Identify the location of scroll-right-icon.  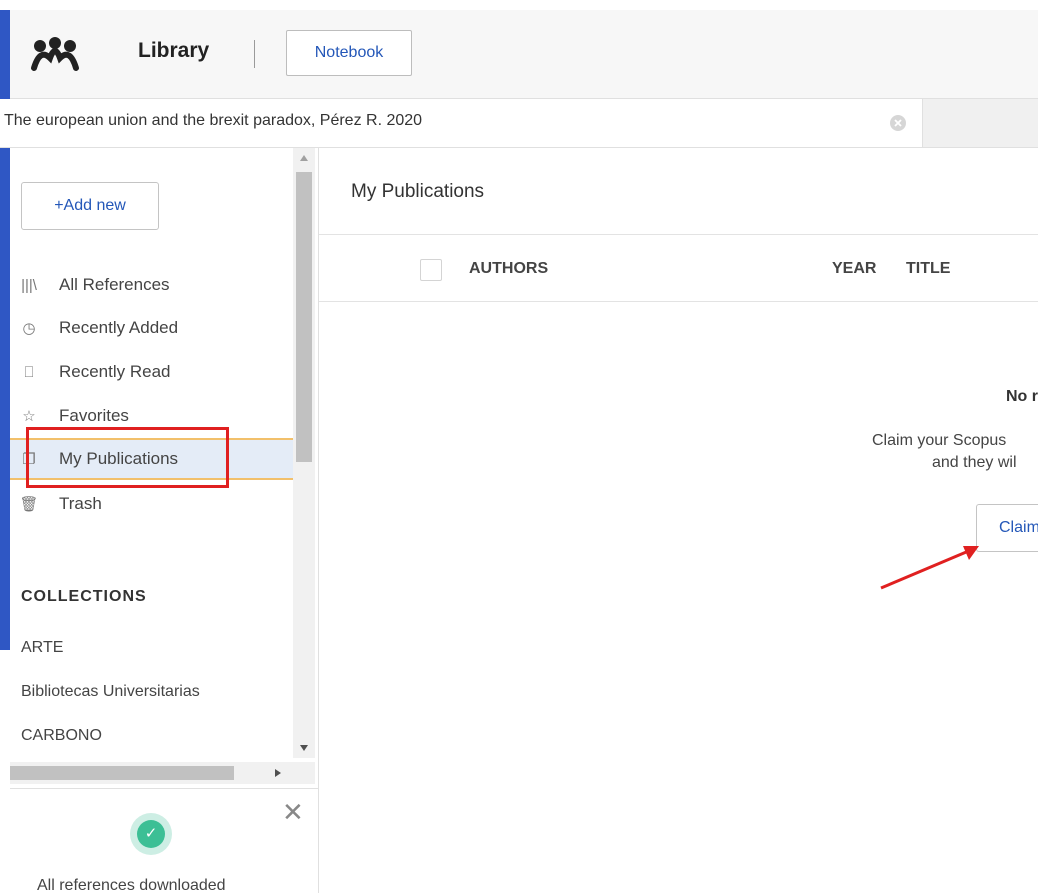
(278, 773).